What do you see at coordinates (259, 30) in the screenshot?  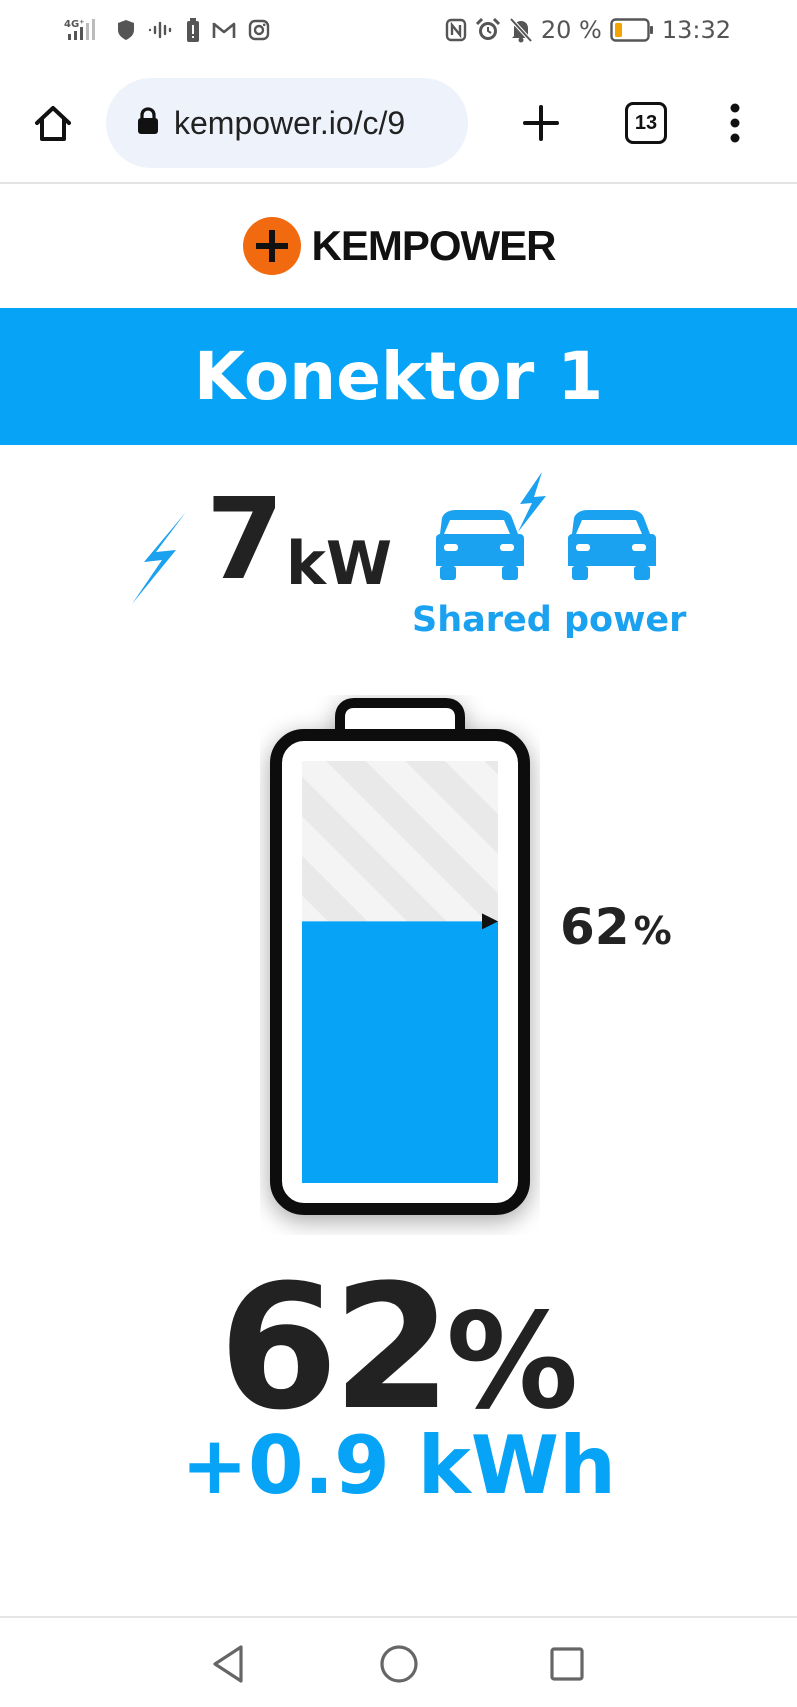 I see `instagram-icon` at bounding box center [259, 30].